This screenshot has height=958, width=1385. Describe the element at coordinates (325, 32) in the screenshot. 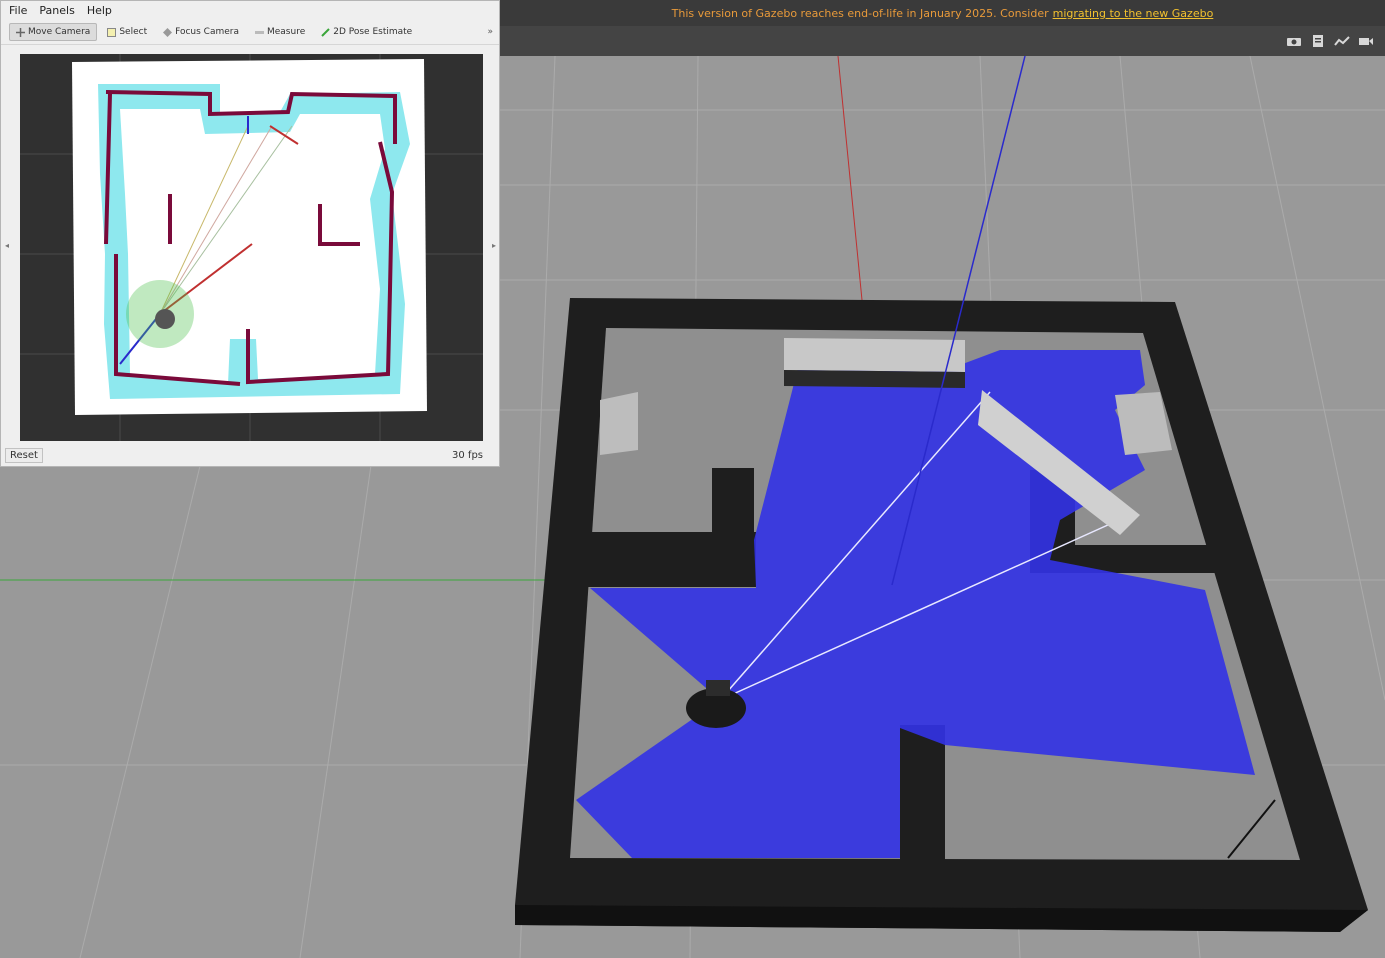

I see `pose-estimate-icon` at that location.